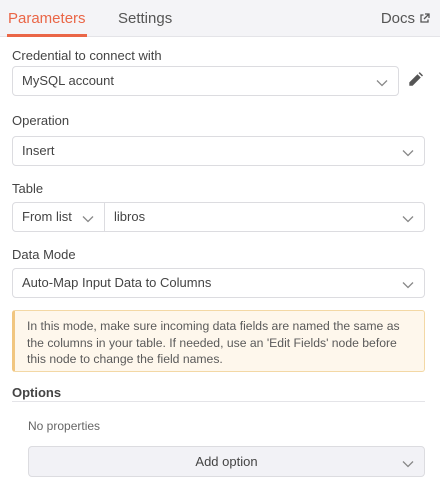 This screenshot has width=440, height=484. I want to click on docs-label: Docs, so click(397, 18).